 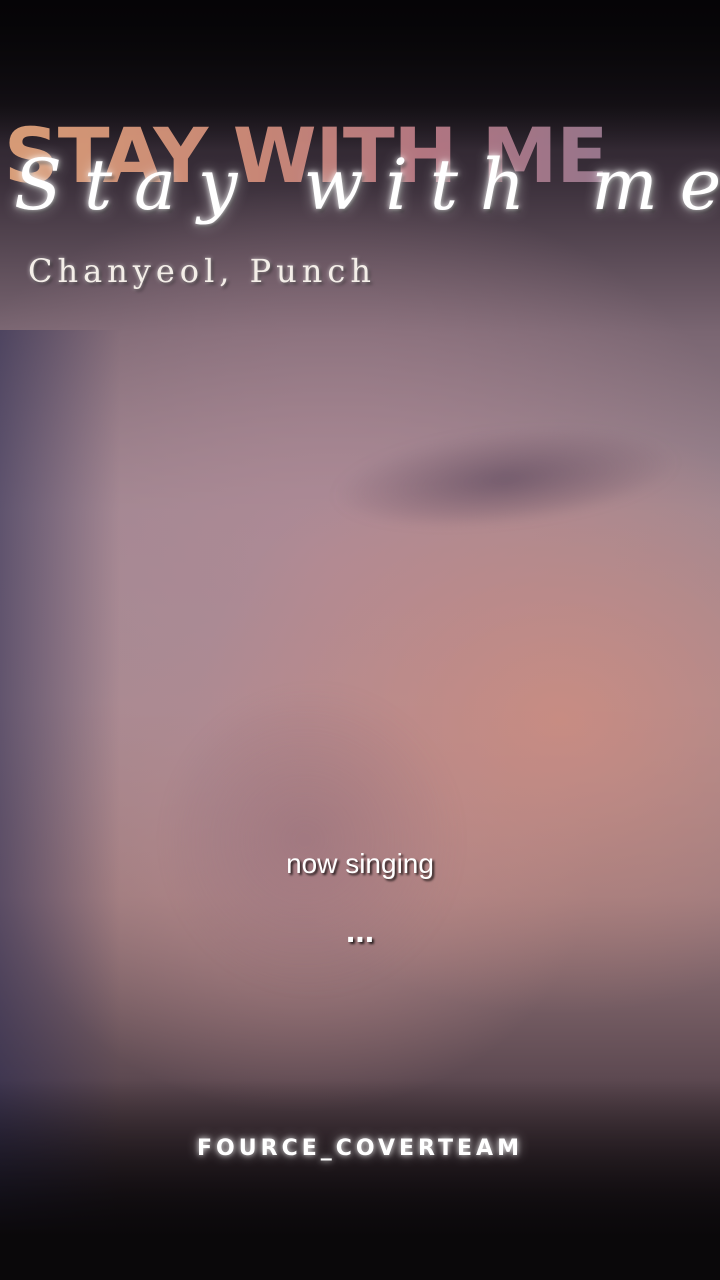 I want to click on song-title-script: Stay with me, so click(x=367, y=185).